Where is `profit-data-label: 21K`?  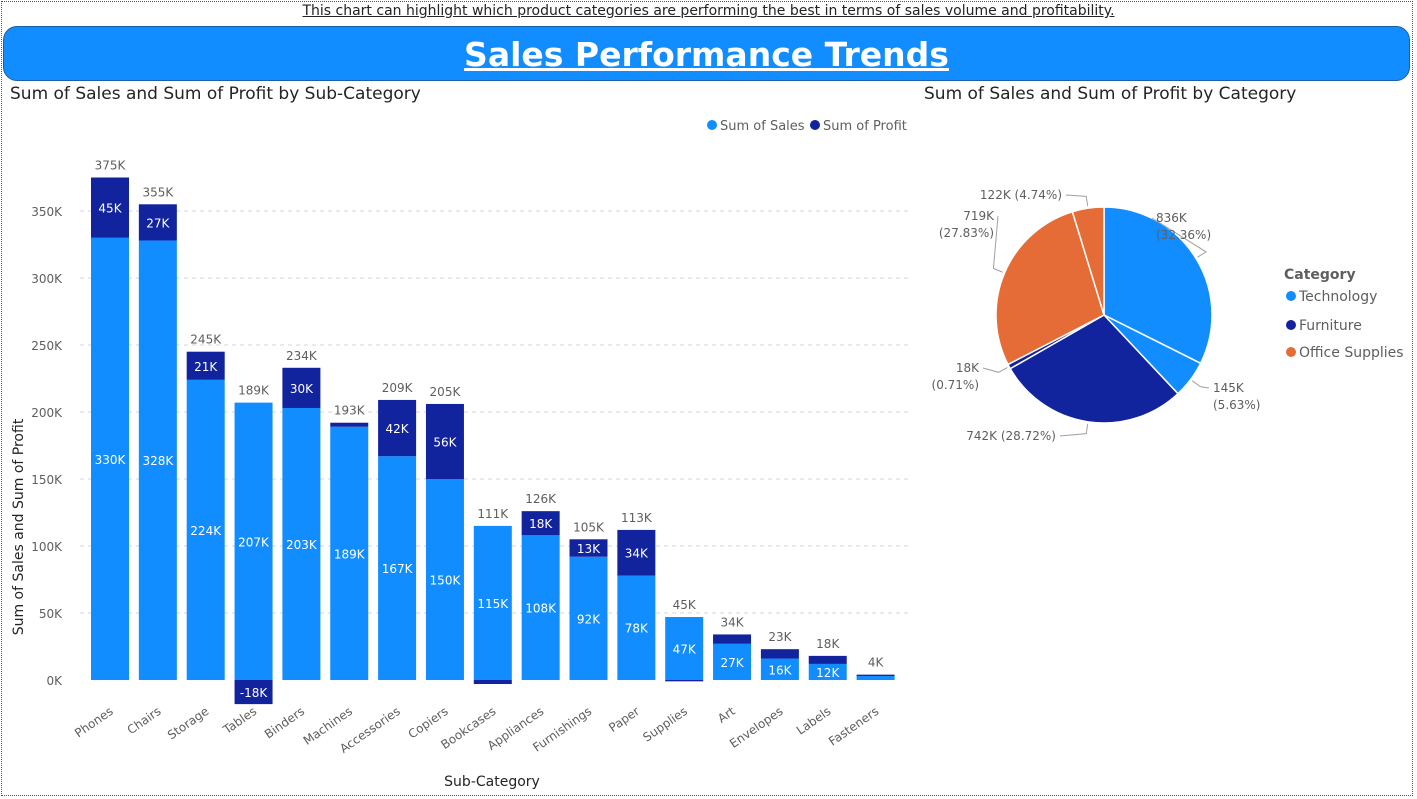
profit-data-label: 21K is located at coordinates (206, 367).